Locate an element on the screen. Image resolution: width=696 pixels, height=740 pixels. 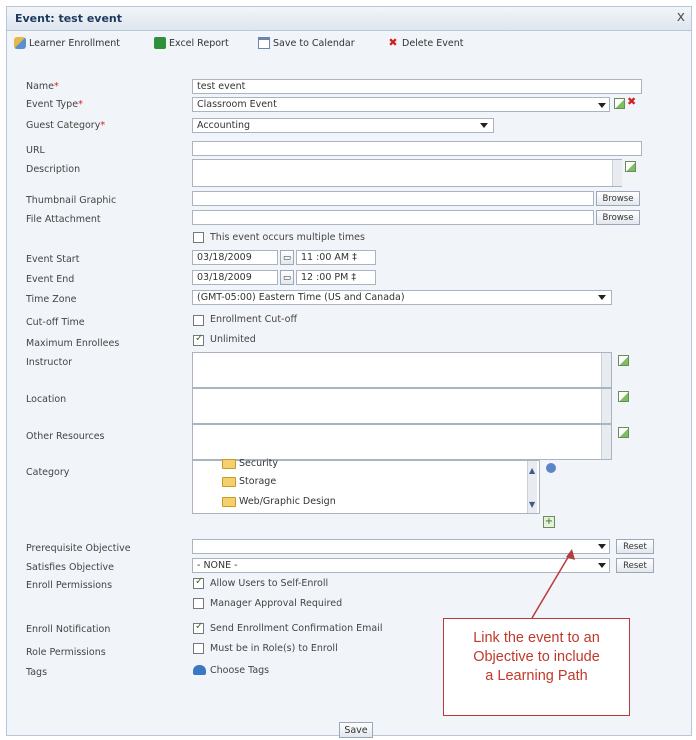
callout-line: Objective to include is located at coordinates (536, 657).